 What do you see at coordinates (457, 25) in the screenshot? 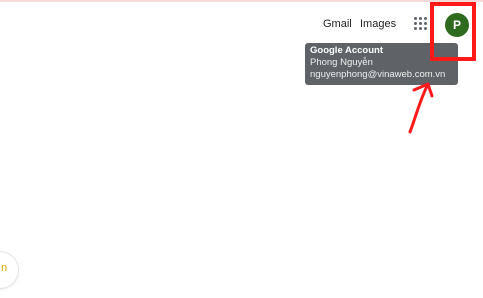
I see `account-avatar-button: P` at bounding box center [457, 25].